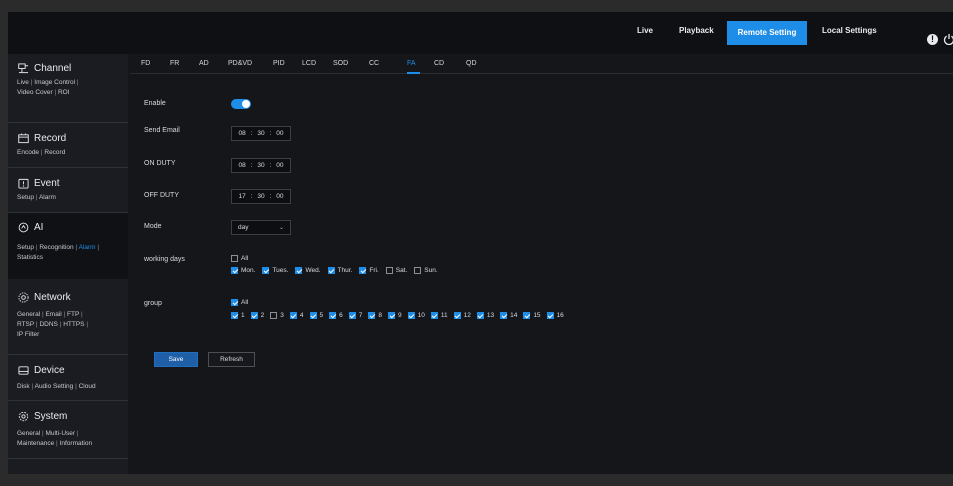  What do you see at coordinates (47, 197) in the screenshot?
I see `link-event-alarm: Alarm` at bounding box center [47, 197].